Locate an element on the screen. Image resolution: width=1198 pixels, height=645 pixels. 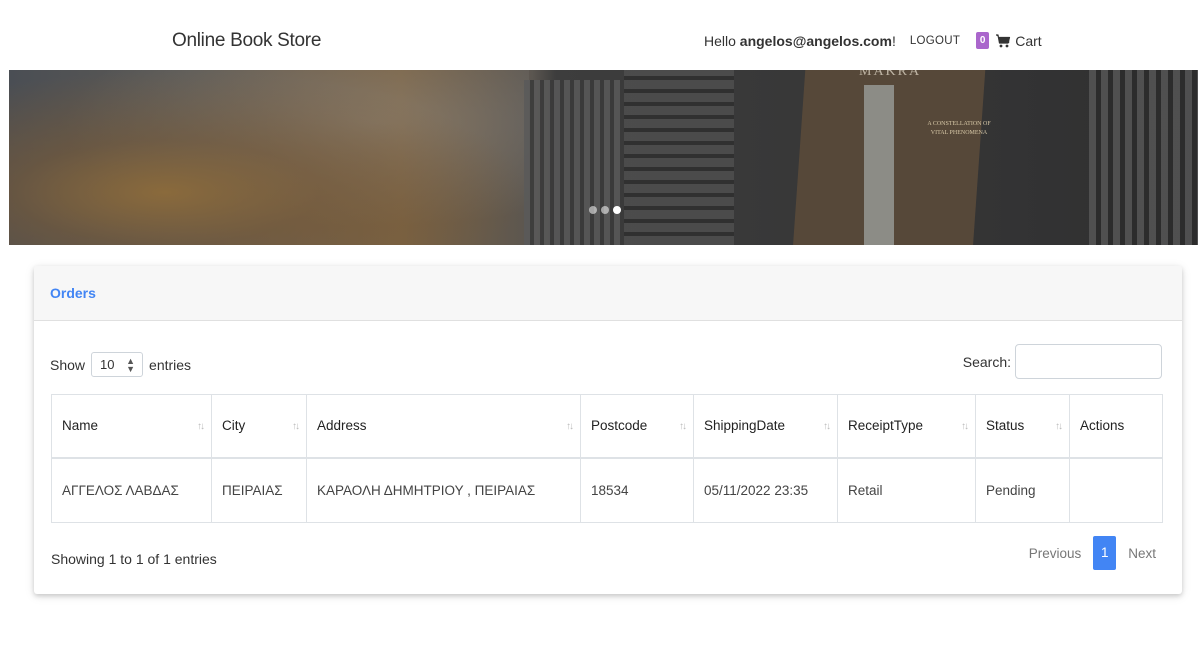
user-menu: Hello angelos@angelos.com! LOGOUT 0 Cart is located at coordinates (873, 40).